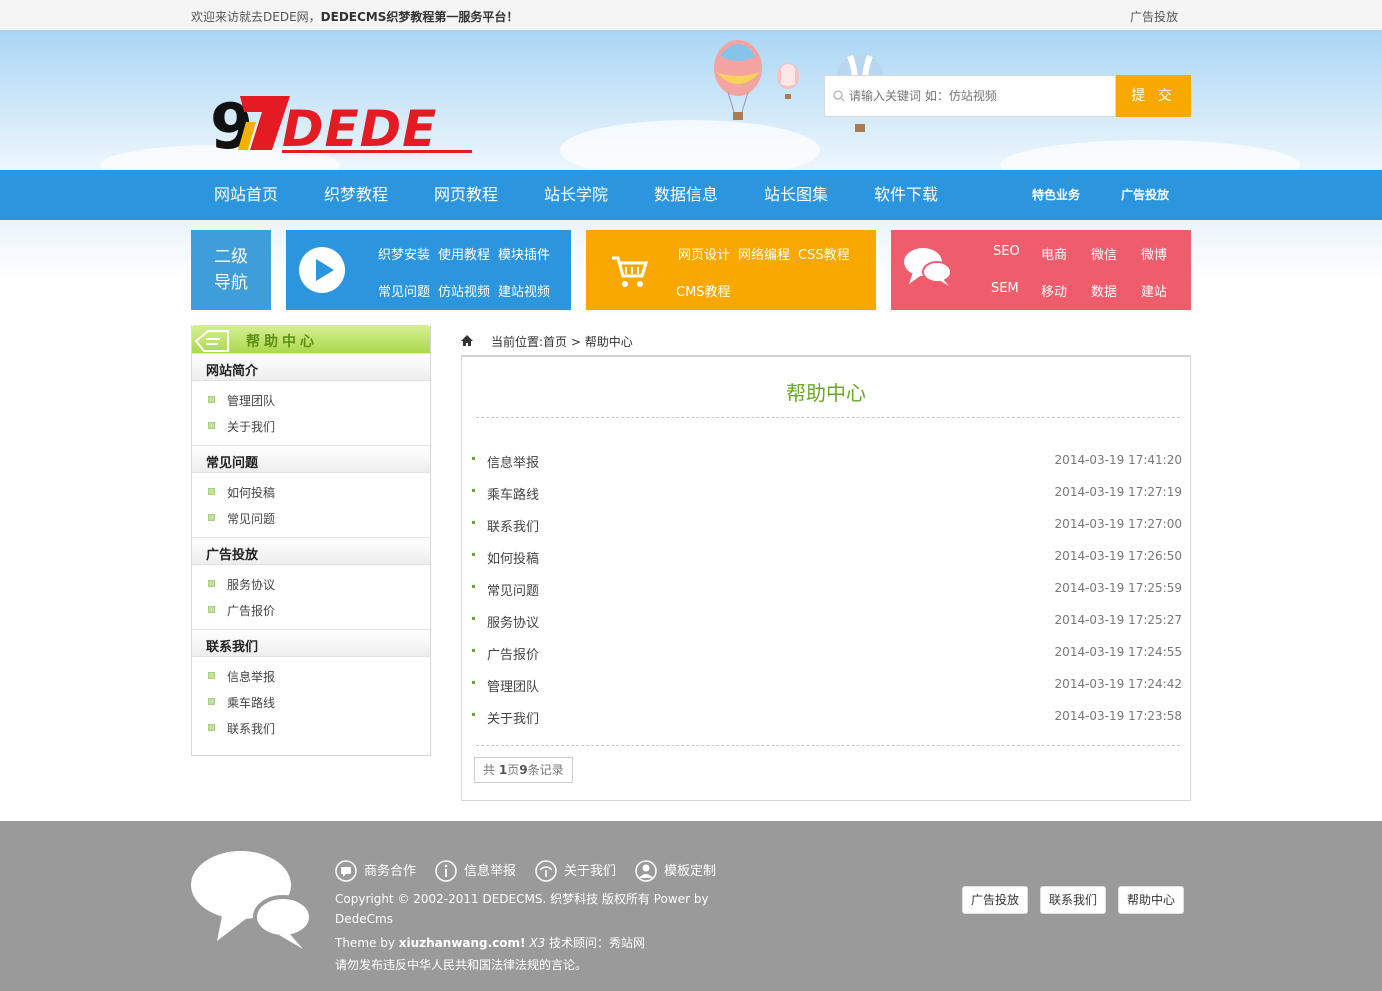  Describe the element at coordinates (404, 253) in the screenshot. I see `tile-link: 织梦安装` at that location.